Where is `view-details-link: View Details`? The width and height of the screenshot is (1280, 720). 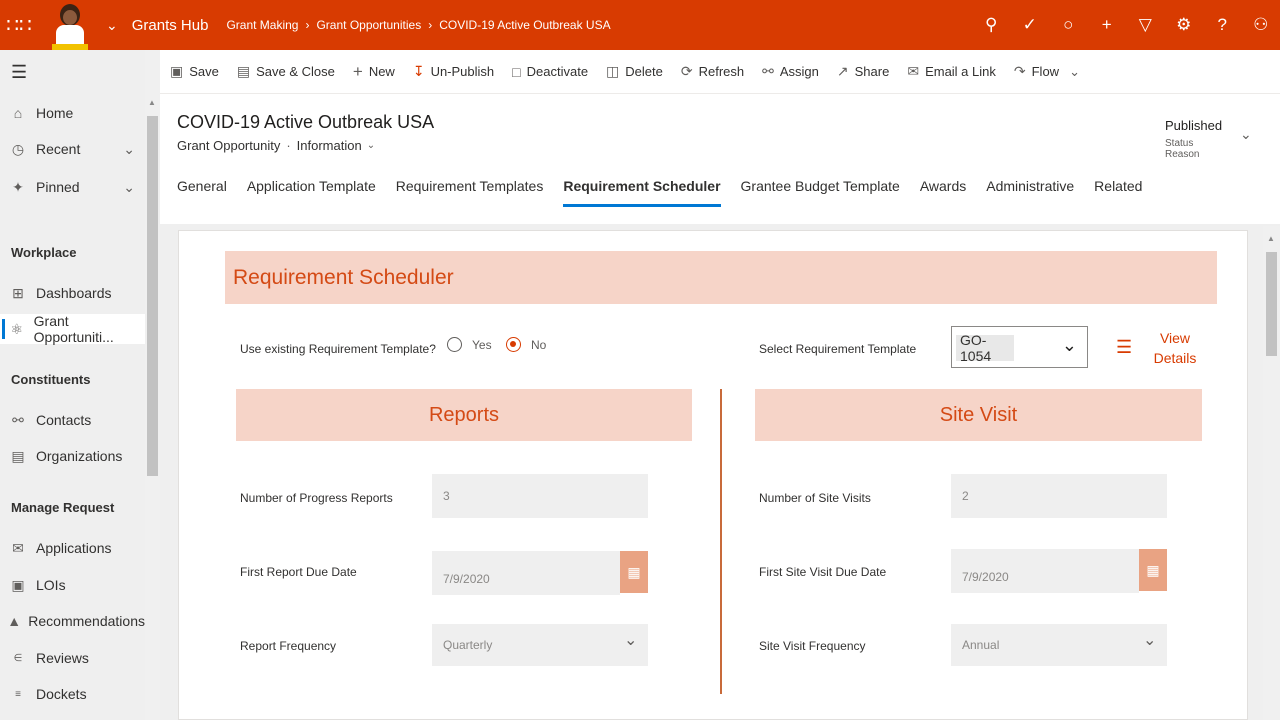
view-details-link: View Details is located at coordinates (1175, 348).